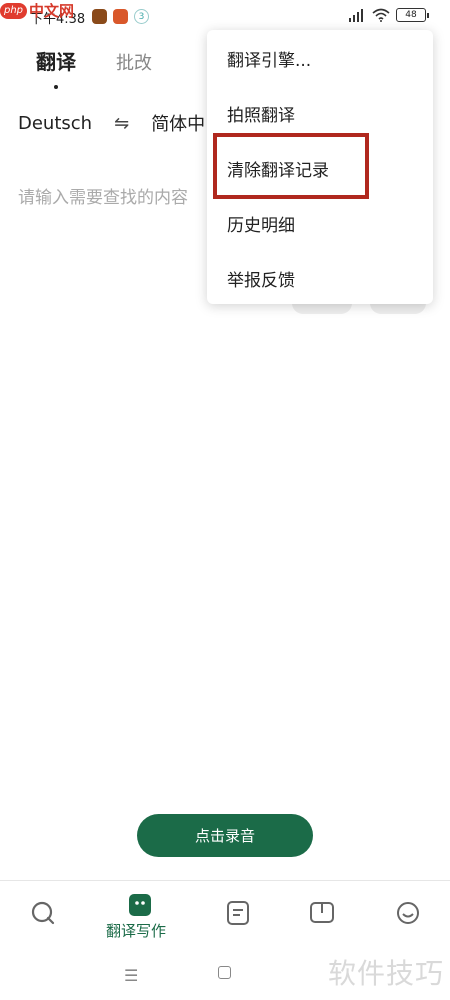 Image resolution: width=450 pixels, height=1000 pixels. I want to click on tab-translate: 翻译, so click(56, 67).